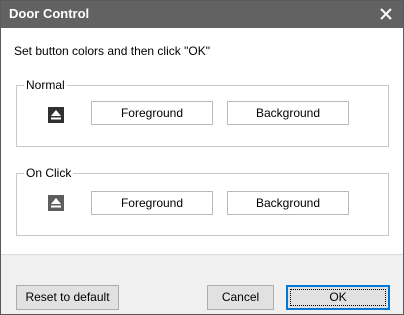 The height and width of the screenshot is (315, 404). What do you see at coordinates (67, 297) in the screenshot?
I see `reset-to-default-button: Reset to default` at bounding box center [67, 297].